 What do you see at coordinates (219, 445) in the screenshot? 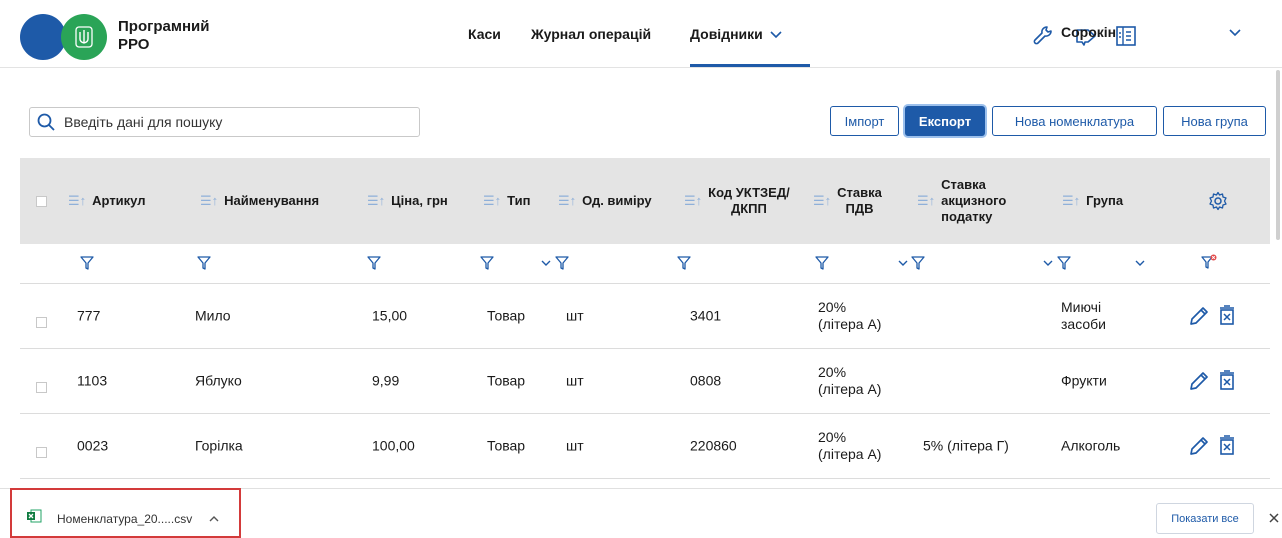
I see `cell-name: Горілка` at bounding box center [219, 445].